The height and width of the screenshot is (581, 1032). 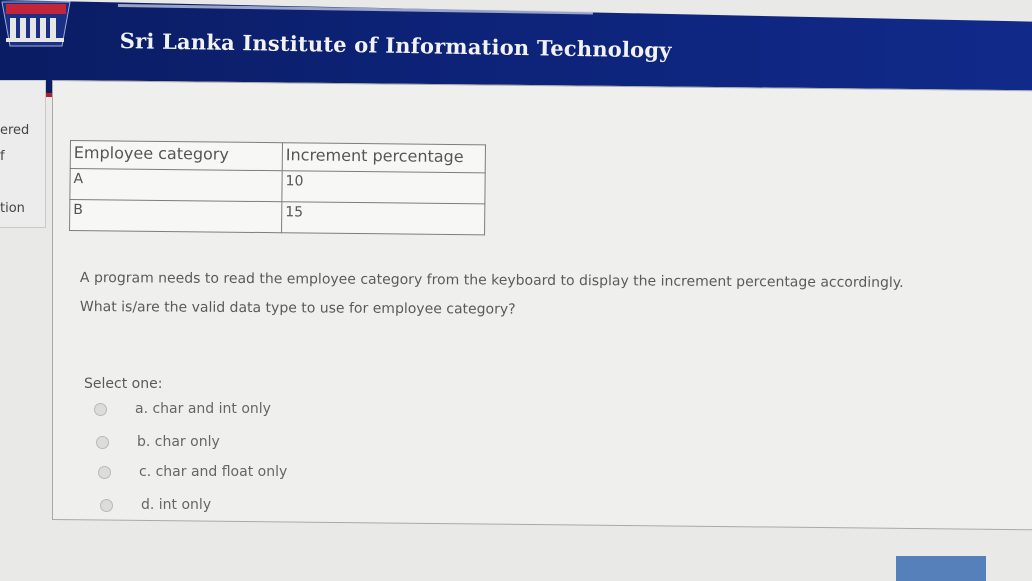 I want to click on answer-option-a: a. char and int only, so click(x=182, y=409).